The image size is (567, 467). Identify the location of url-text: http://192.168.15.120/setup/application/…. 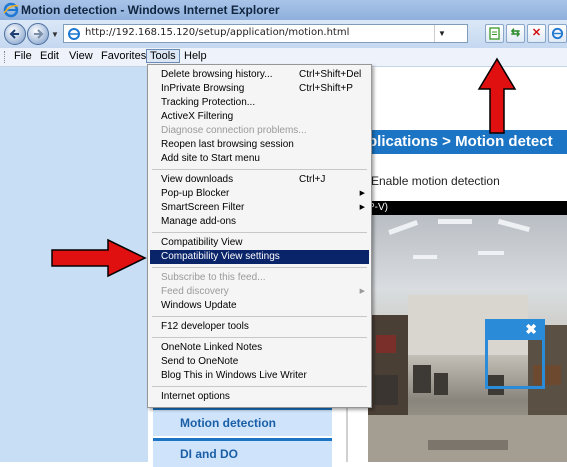
(217, 32).